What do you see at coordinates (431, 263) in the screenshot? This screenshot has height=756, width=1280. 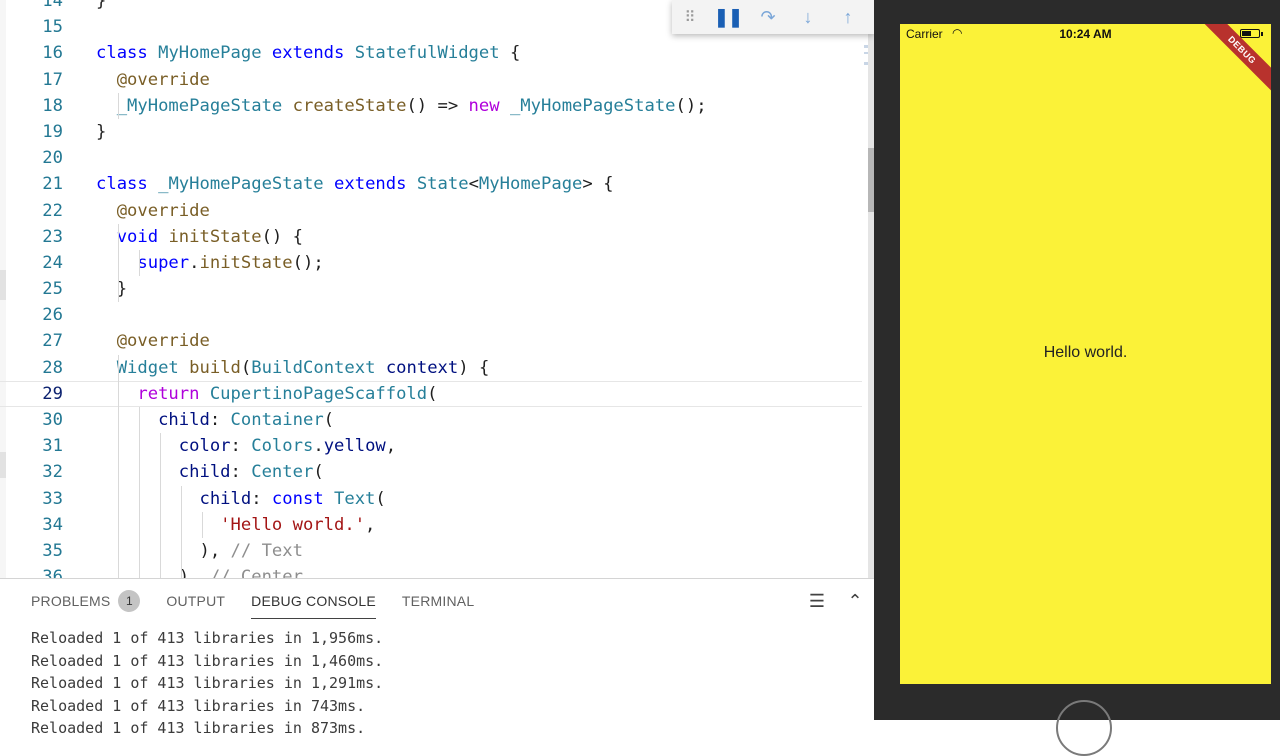 I see `code-line: 24 super.initState();` at bounding box center [431, 263].